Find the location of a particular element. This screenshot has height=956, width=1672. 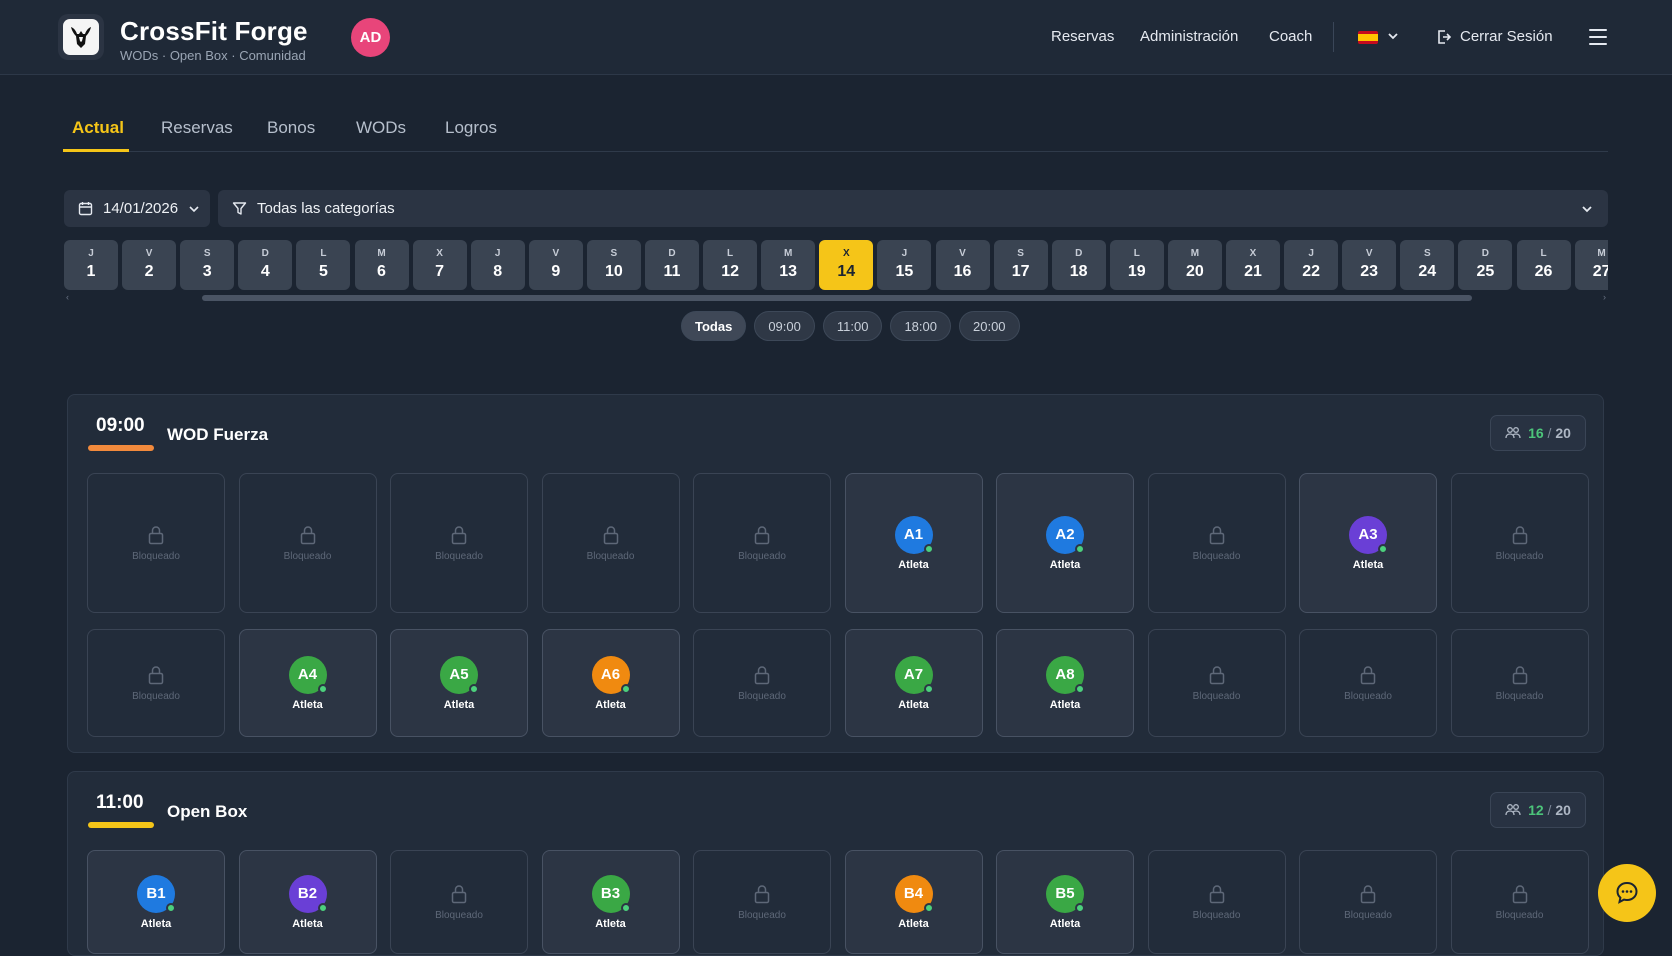

day-23: V 23 is located at coordinates (1369, 265).